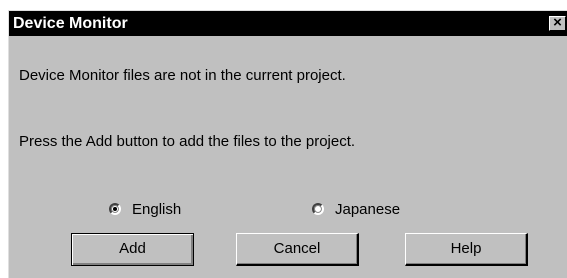 This screenshot has width=567, height=278. I want to click on radio-checked-icon, so click(115, 209).